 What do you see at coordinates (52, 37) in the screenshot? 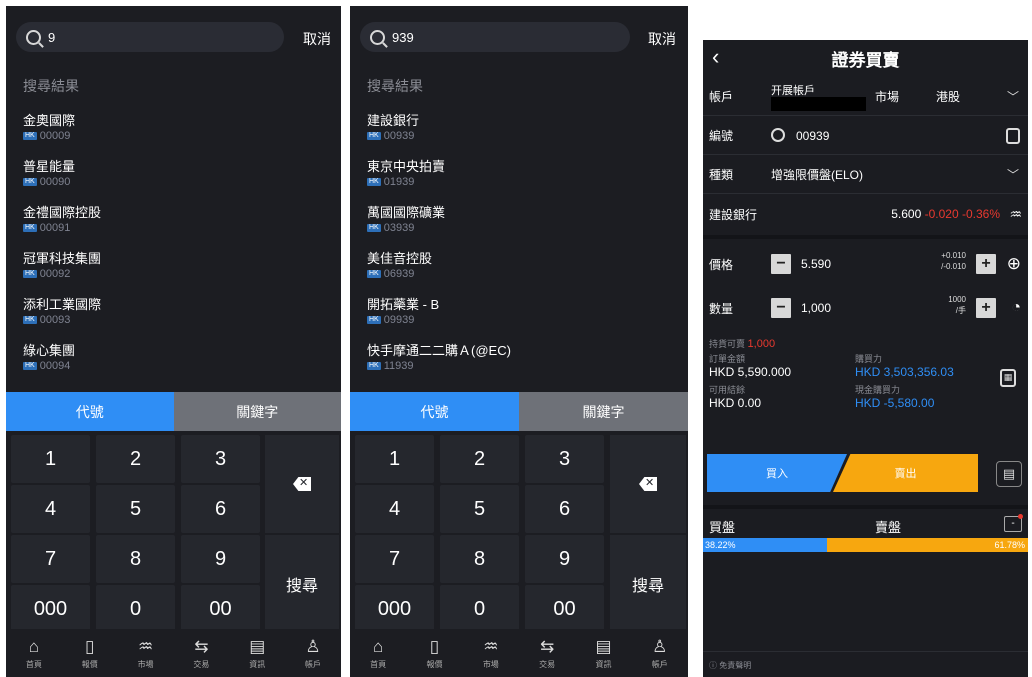
I see `search-value: 9` at bounding box center [52, 37].